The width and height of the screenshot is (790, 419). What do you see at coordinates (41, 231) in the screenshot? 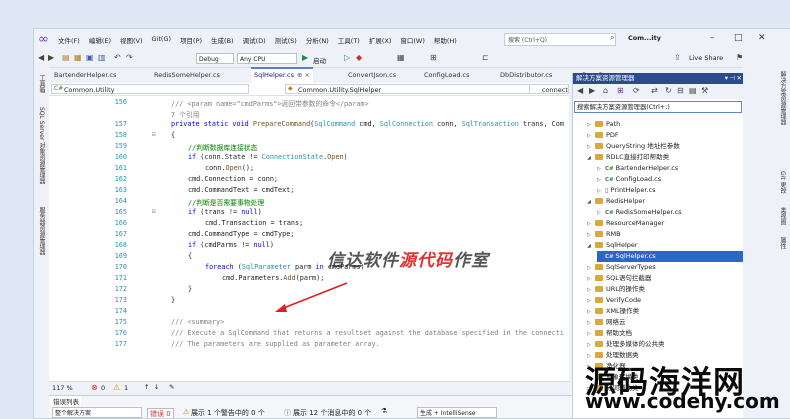
I see `server-explorer-tab: 服务器资源管理器` at bounding box center [41, 231].